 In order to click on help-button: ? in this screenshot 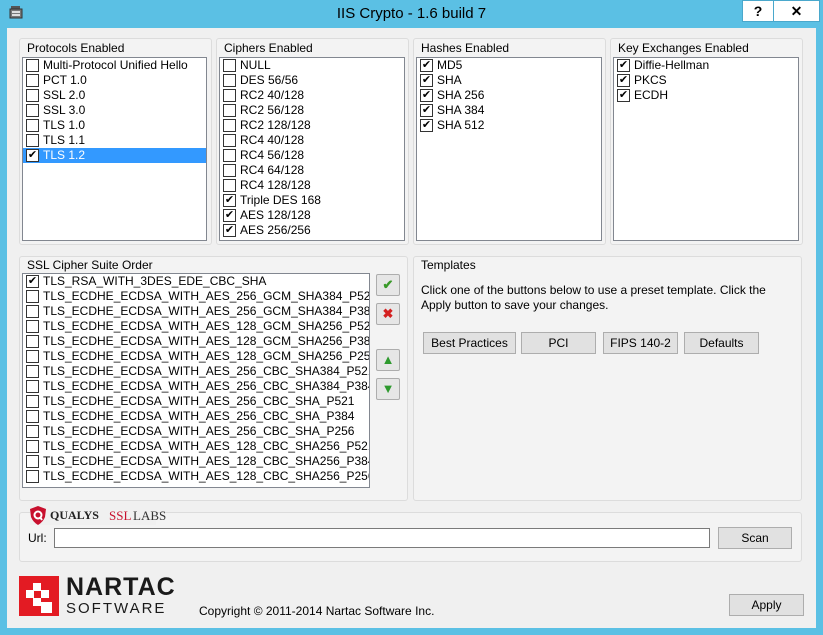, I will do `click(758, 11)`.